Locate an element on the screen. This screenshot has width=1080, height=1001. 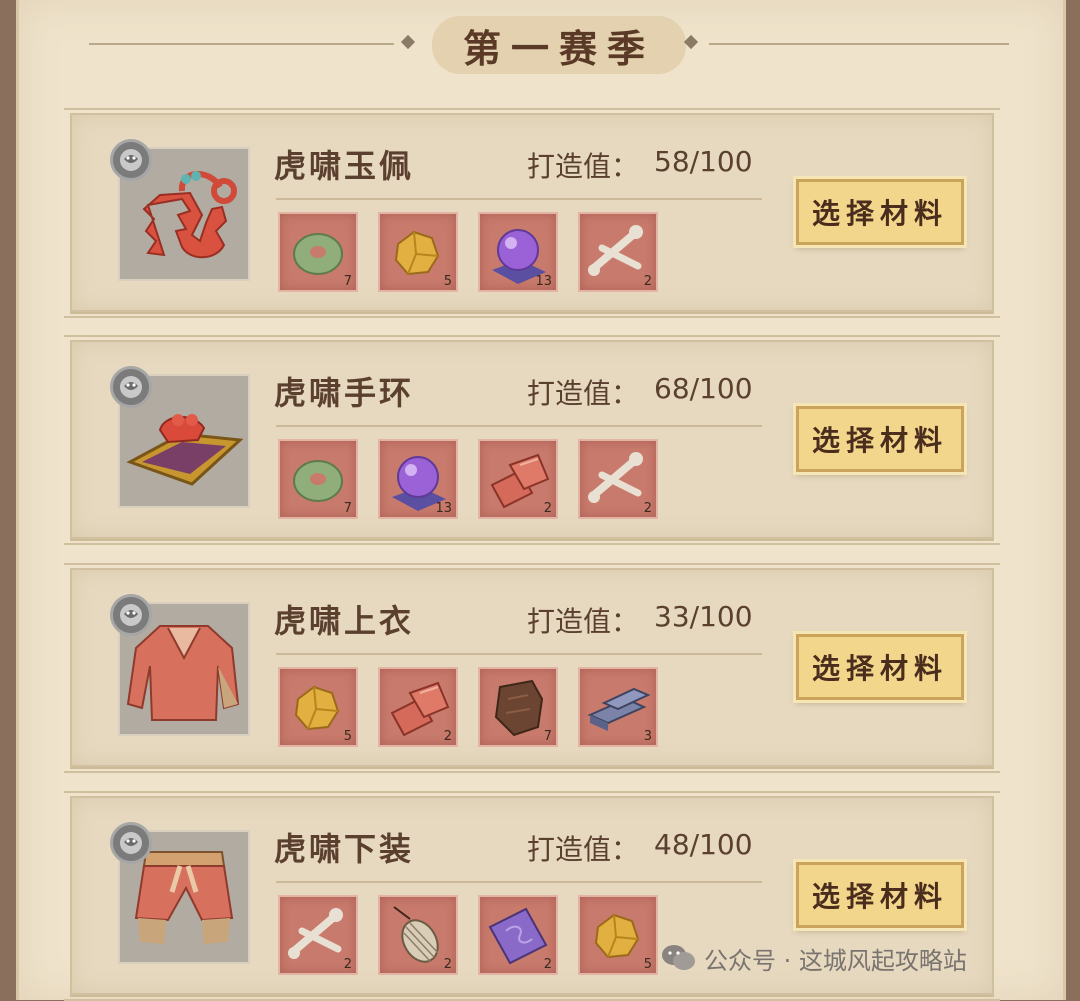
forge-value: 33/100 is located at coordinates (703, 616).